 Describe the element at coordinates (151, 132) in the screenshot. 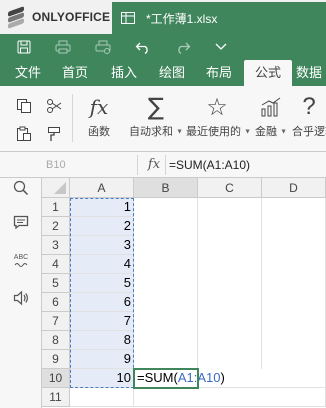

I see `autosum-label: 自动求和` at that location.